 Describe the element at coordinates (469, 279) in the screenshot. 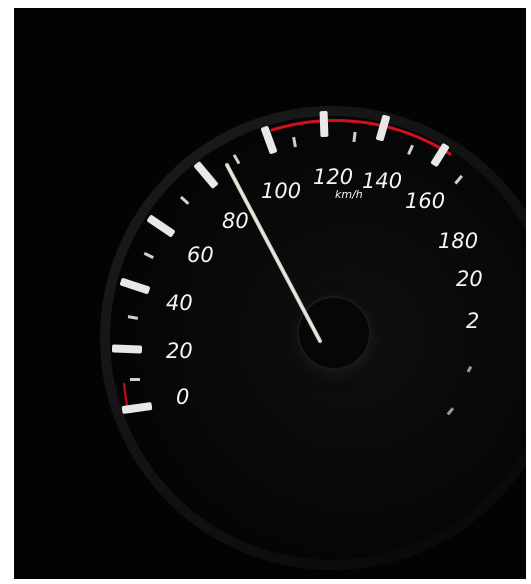

I see `scale-label-200: 20` at that location.